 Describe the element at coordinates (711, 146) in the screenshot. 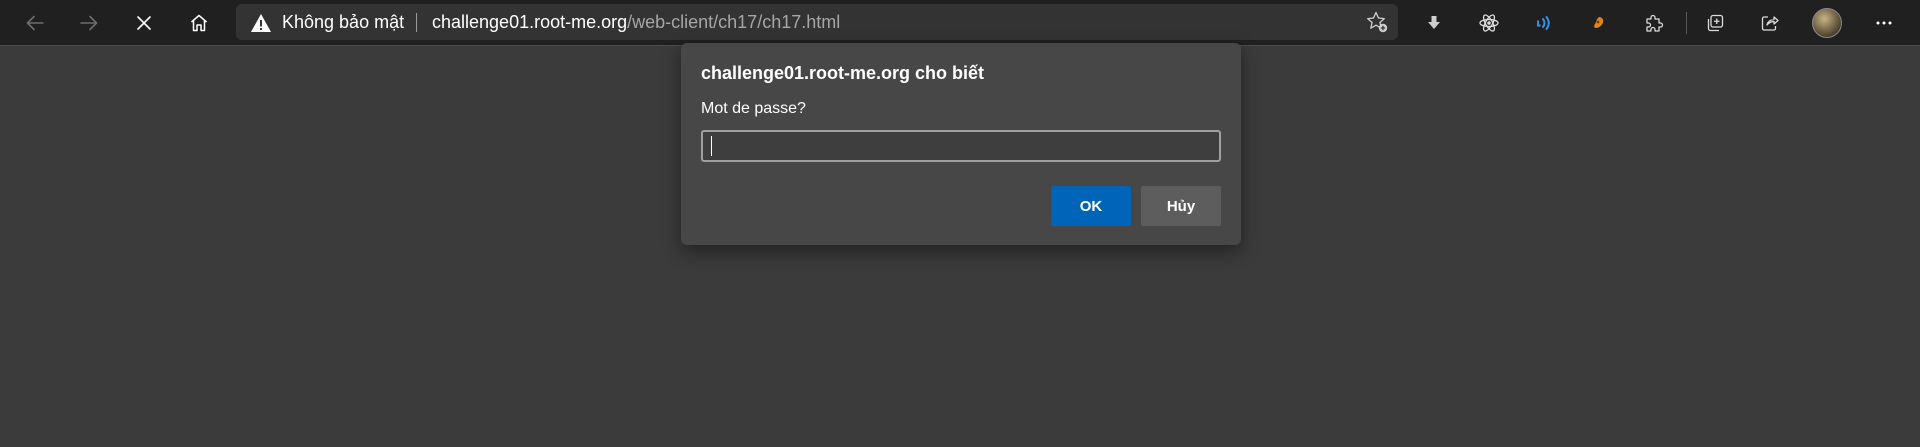

I see `text-caret` at that location.